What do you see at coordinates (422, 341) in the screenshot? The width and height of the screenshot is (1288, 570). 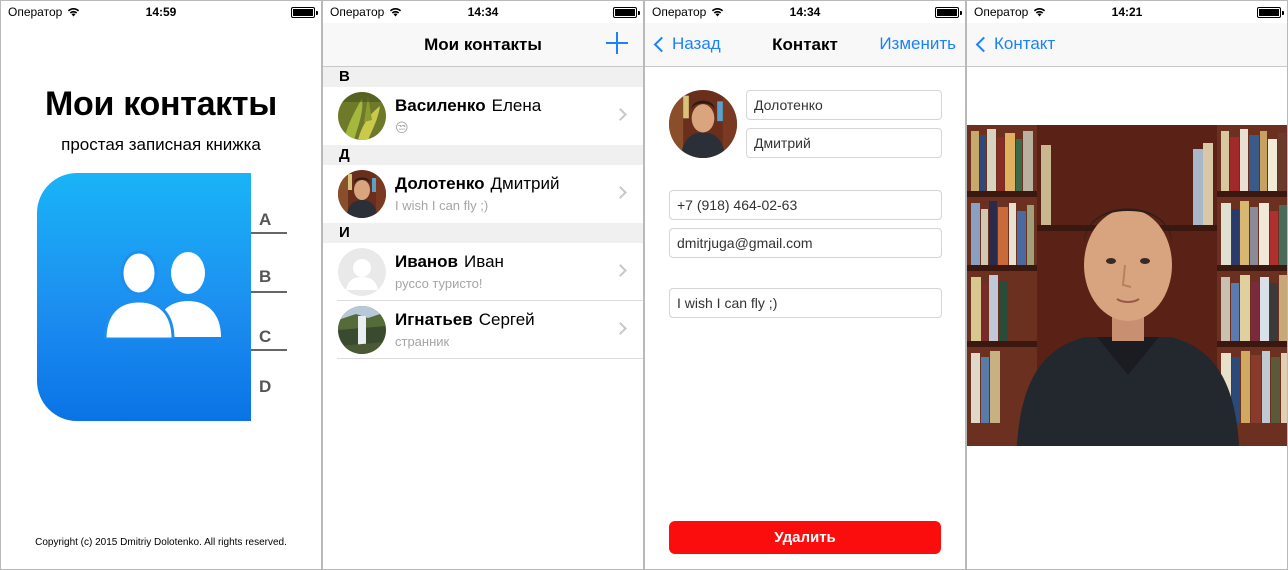 I see `contact-note: странник` at bounding box center [422, 341].